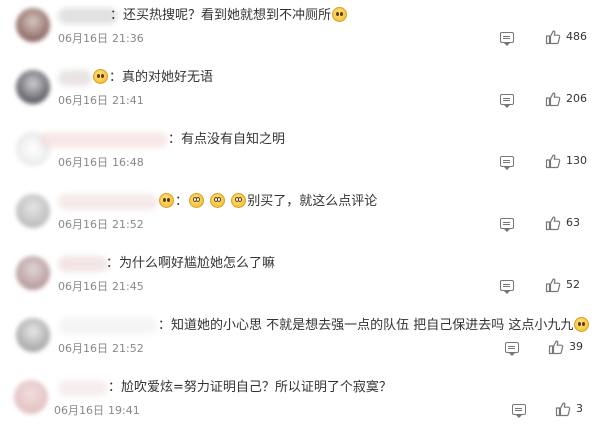  Describe the element at coordinates (576, 98) in the screenshot. I see `like-count: 206` at that location.